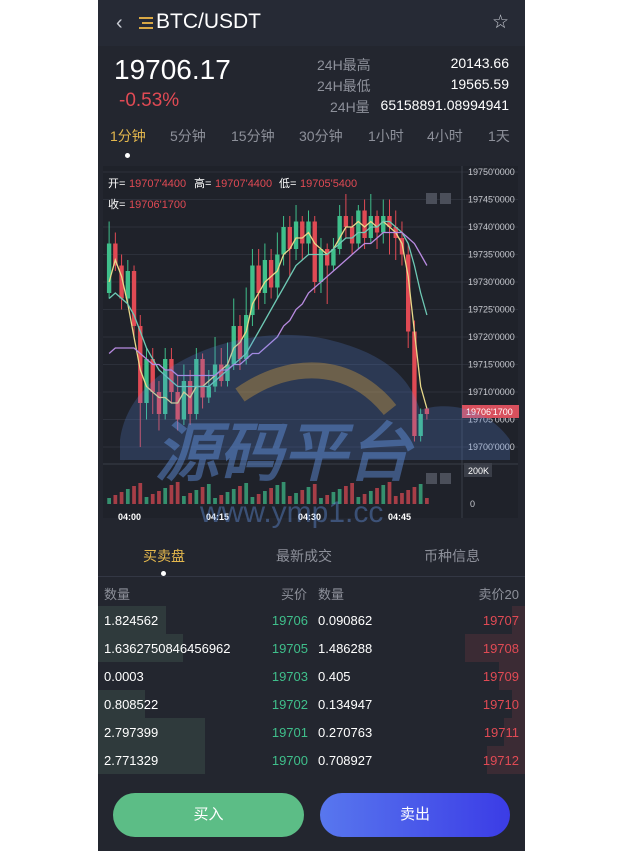 This screenshot has width=619, height=851. I want to click on x-tick-label: 04:15, so click(217, 517).